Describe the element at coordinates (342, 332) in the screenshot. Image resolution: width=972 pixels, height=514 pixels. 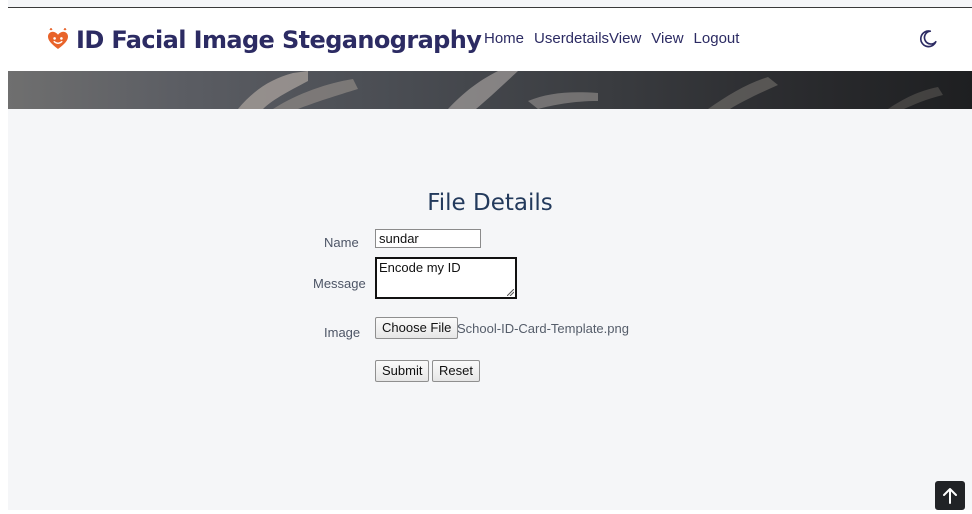
I see `image-label: Image` at that location.